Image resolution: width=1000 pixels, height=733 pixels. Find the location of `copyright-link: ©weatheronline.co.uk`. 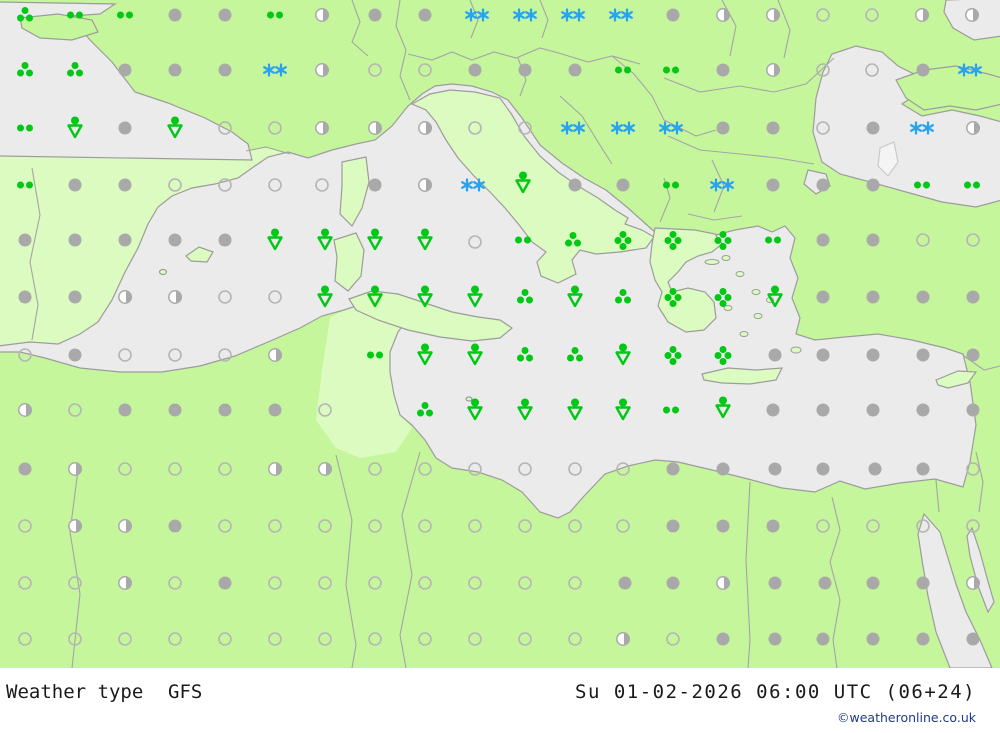

copyright-link: ©weatheronline.co.uk is located at coordinates (906, 717).